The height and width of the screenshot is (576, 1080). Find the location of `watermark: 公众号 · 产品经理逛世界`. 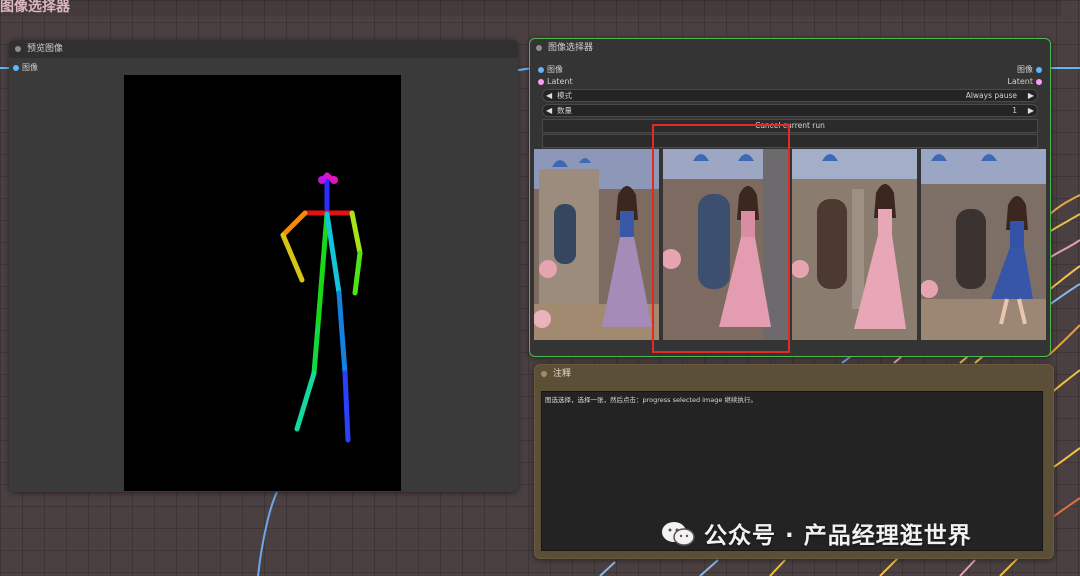

watermark: 公众号 · 产品经理逛世界 is located at coordinates (816, 533).